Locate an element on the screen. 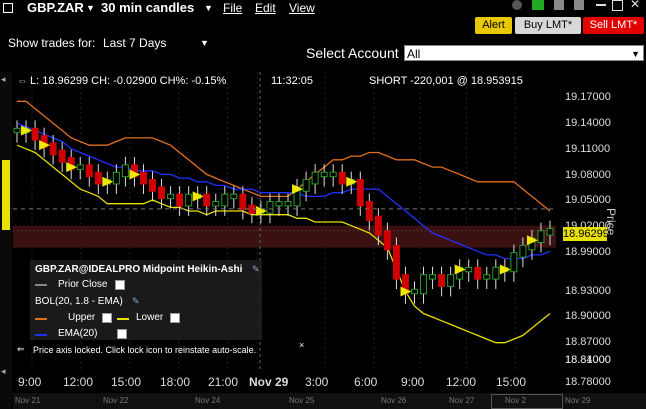 This screenshot has height=409, width=646. show-trades-dropdown-icon: ▼ is located at coordinates (204, 43).